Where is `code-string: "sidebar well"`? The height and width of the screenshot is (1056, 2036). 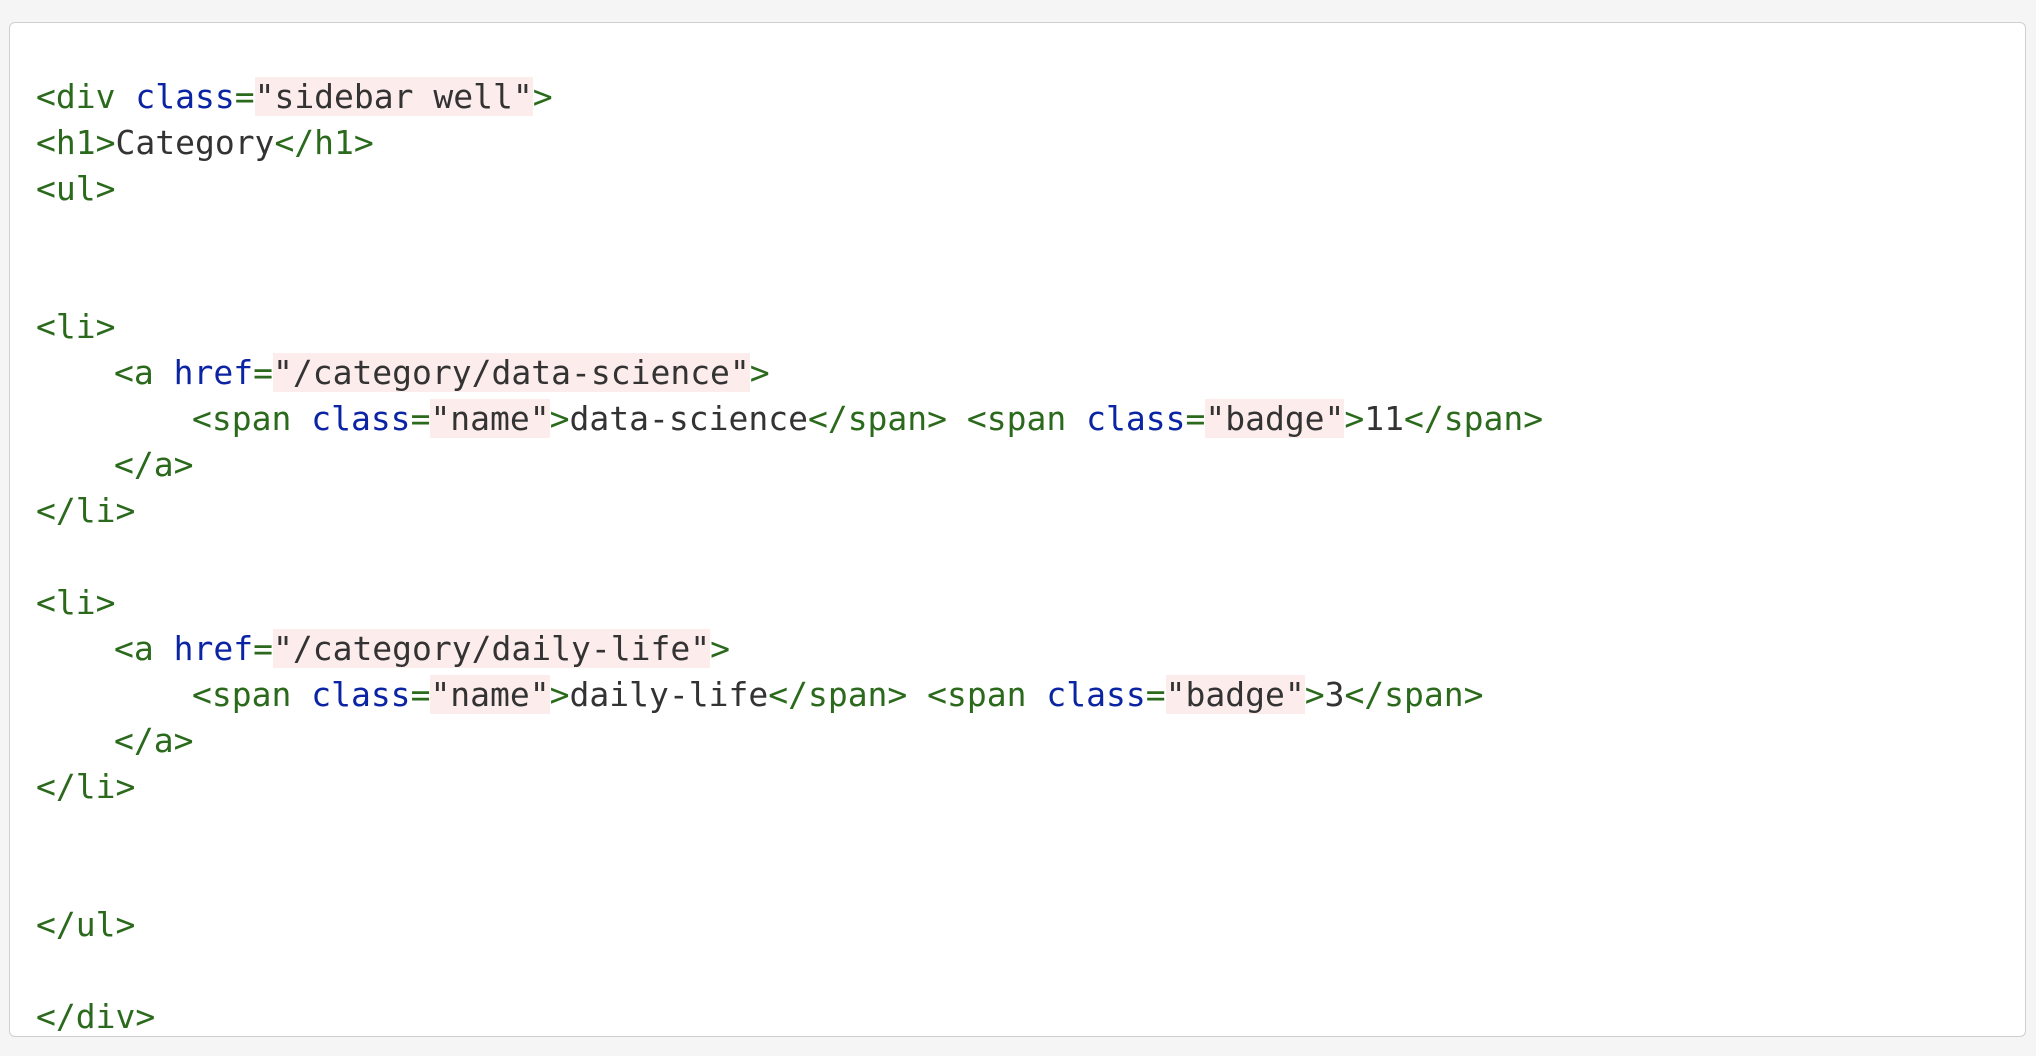 code-string: "sidebar well" is located at coordinates (393, 96).